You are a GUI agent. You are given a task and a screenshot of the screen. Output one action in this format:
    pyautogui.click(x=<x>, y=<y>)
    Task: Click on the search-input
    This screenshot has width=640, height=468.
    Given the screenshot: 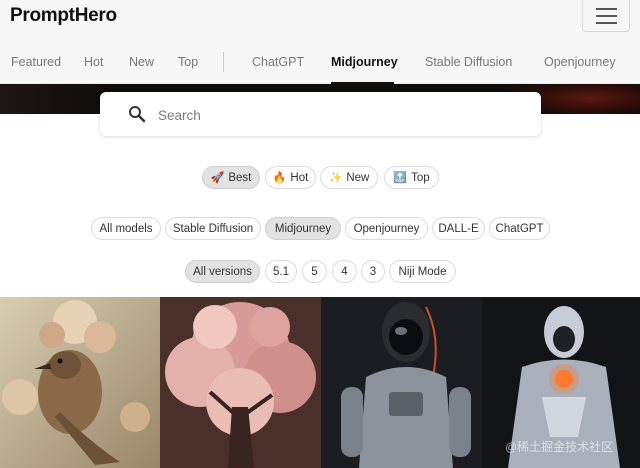 What is the action you would take?
    pyautogui.click(x=338, y=115)
    